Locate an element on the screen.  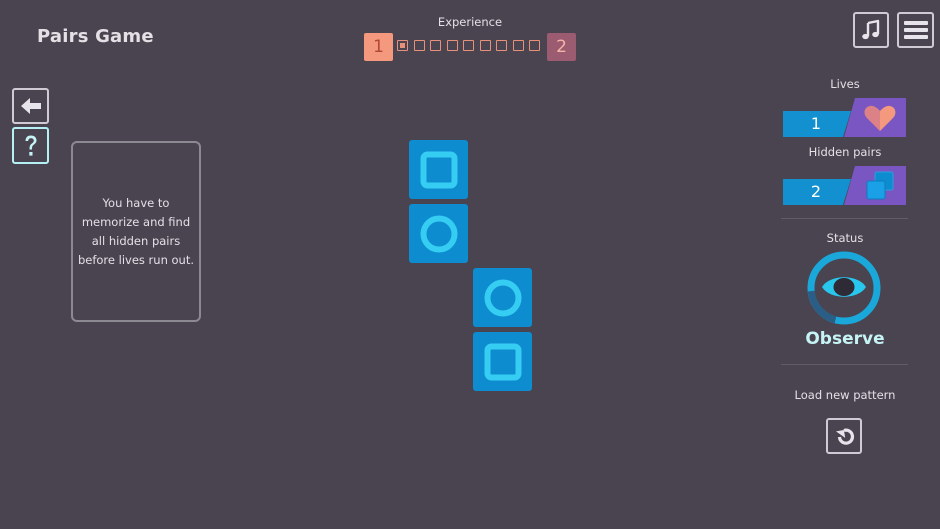
hidden-pairs-counter: 2 is located at coordinates (845, 186).